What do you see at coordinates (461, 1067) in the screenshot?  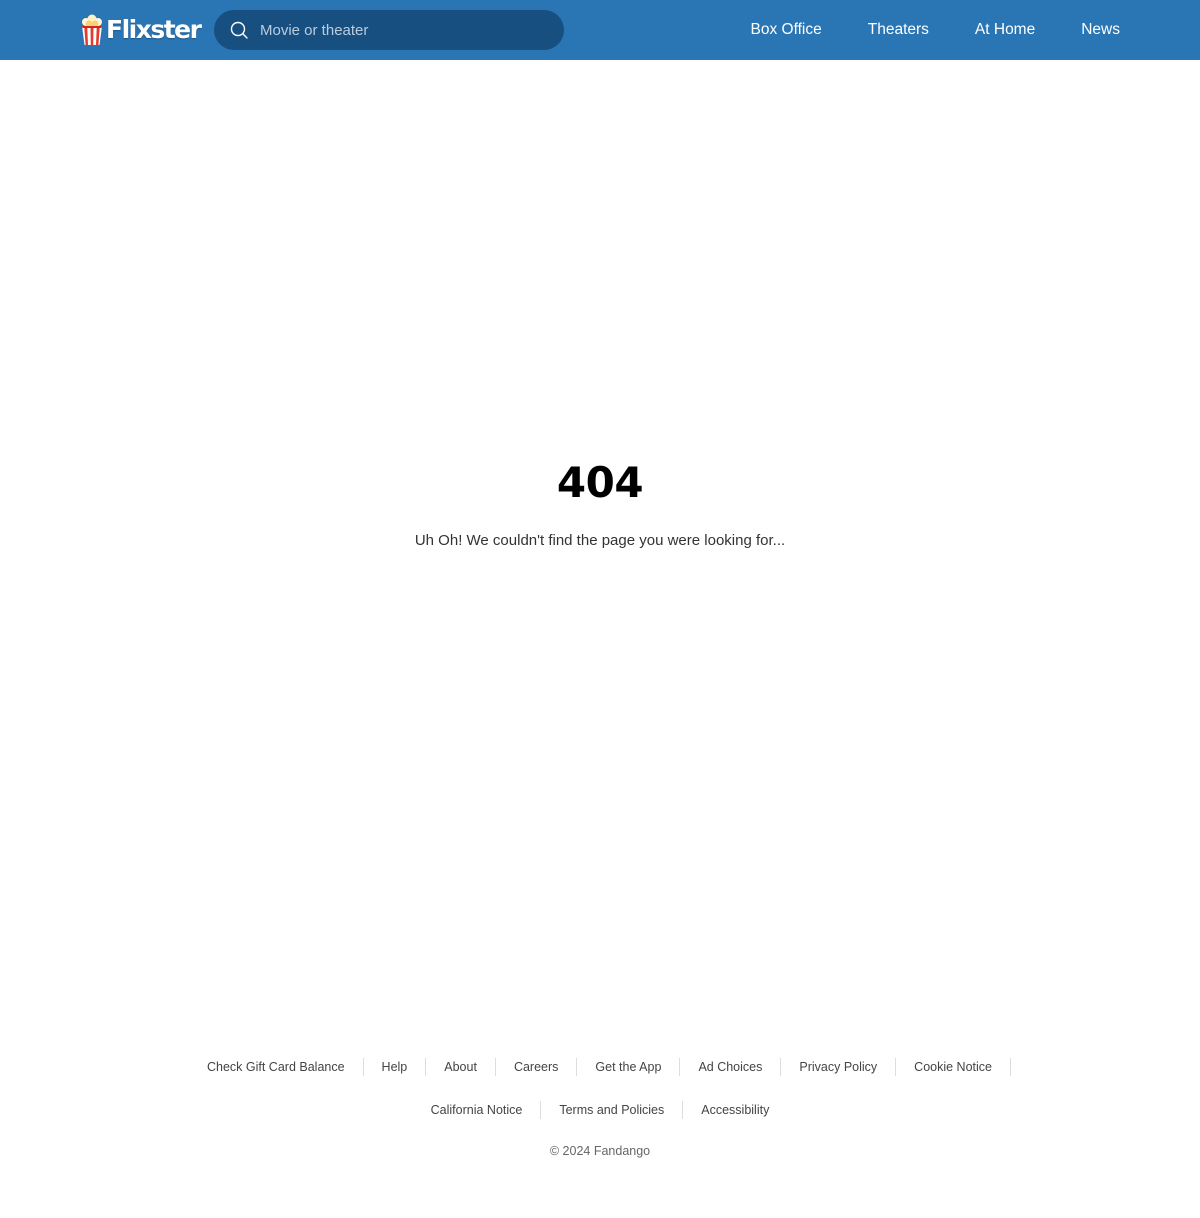 I see `footer-link-about: About` at bounding box center [461, 1067].